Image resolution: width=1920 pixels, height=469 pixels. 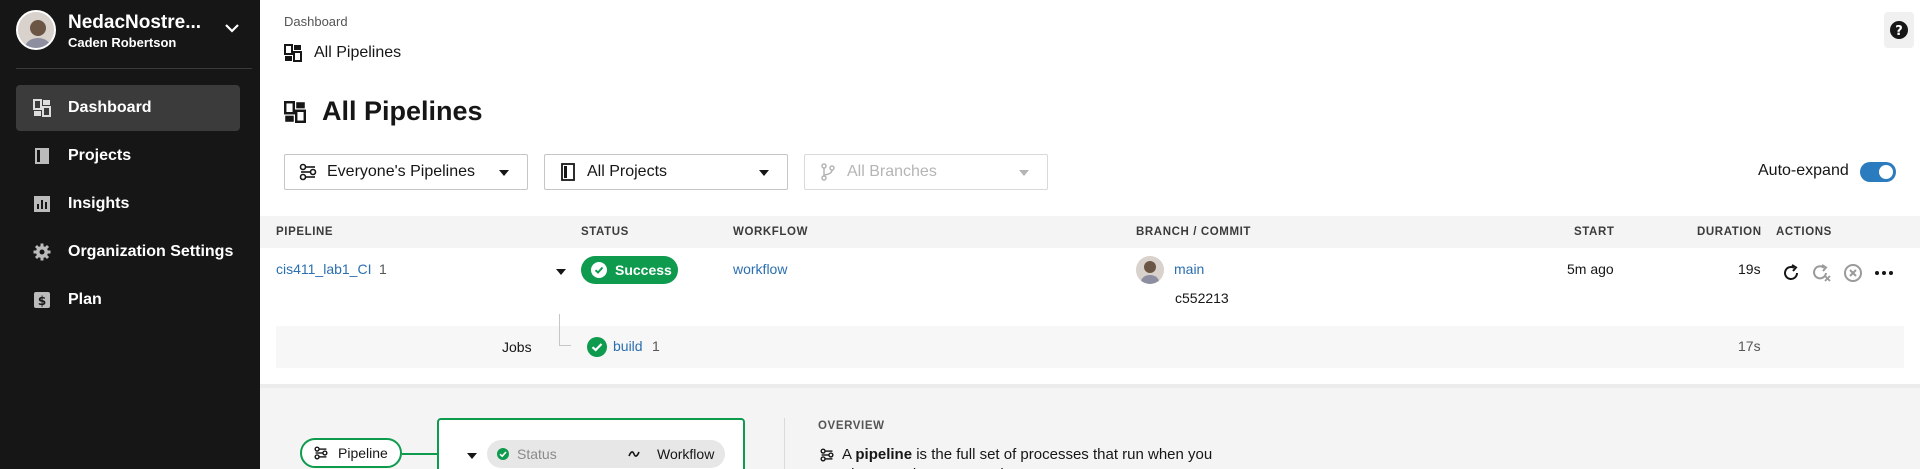 I want to click on org-switcher: NedacNostre... Caden Robertson, so click(x=131, y=36).